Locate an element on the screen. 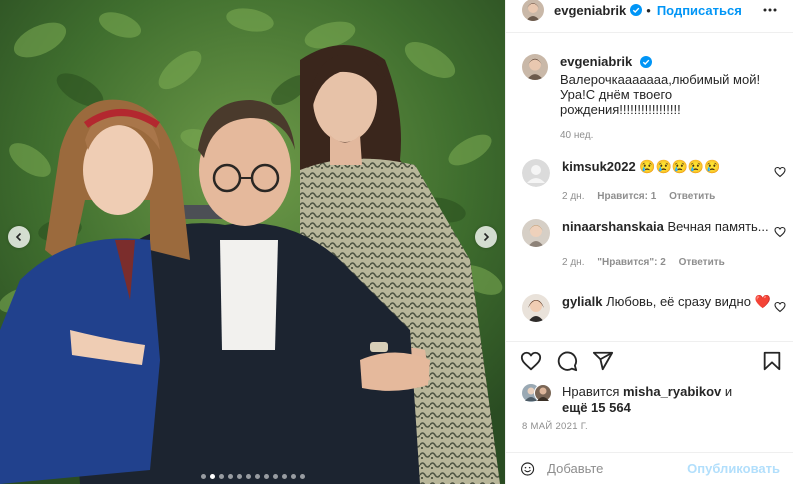 This screenshot has height=484, width=793. commenter-username: ninaarshanskaia is located at coordinates (613, 226).